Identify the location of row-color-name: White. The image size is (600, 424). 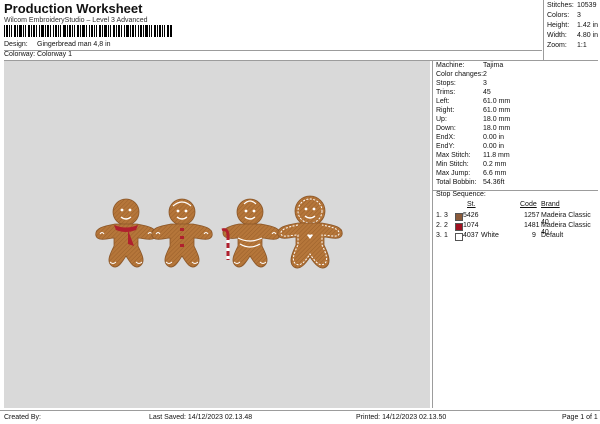
(490, 235).